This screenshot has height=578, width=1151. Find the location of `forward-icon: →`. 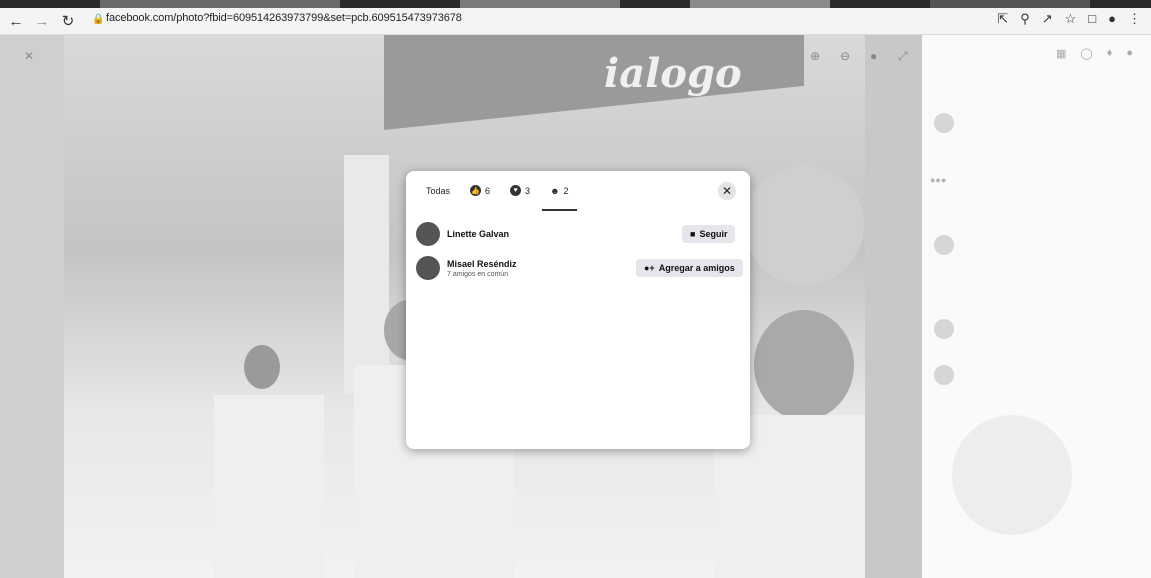

forward-icon: → is located at coordinates (42, 21).